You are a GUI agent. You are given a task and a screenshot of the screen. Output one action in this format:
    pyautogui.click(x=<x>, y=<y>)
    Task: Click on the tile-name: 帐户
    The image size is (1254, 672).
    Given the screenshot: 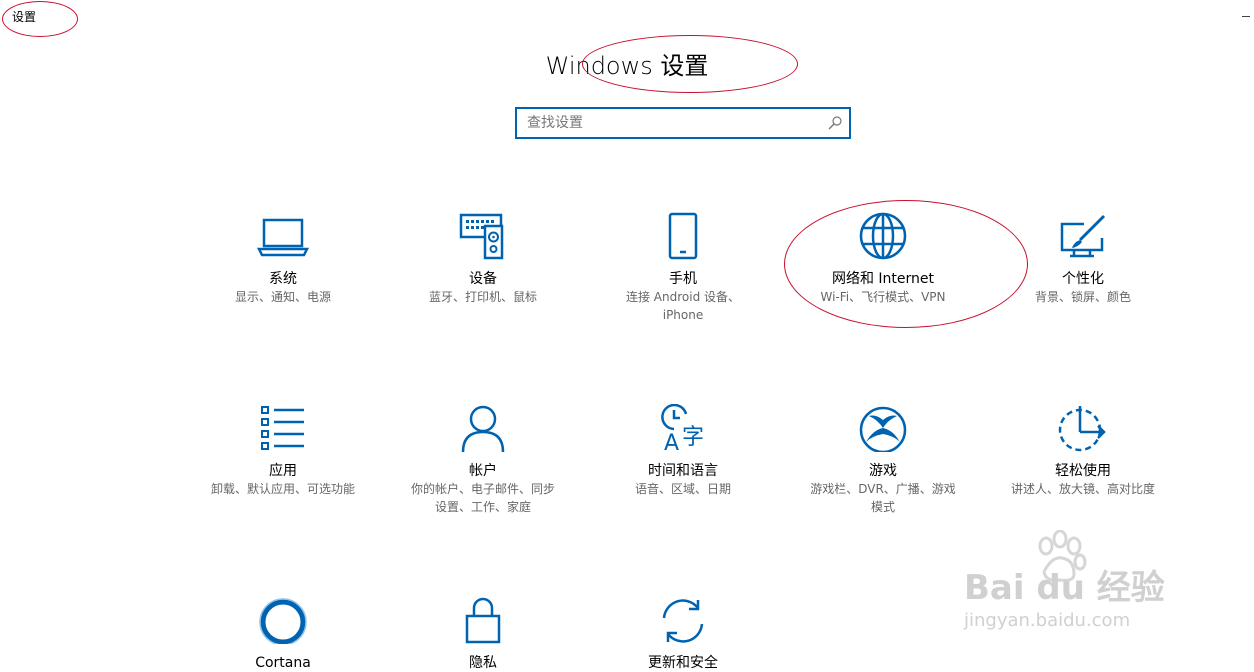 What is the action you would take?
    pyautogui.click(x=483, y=471)
    